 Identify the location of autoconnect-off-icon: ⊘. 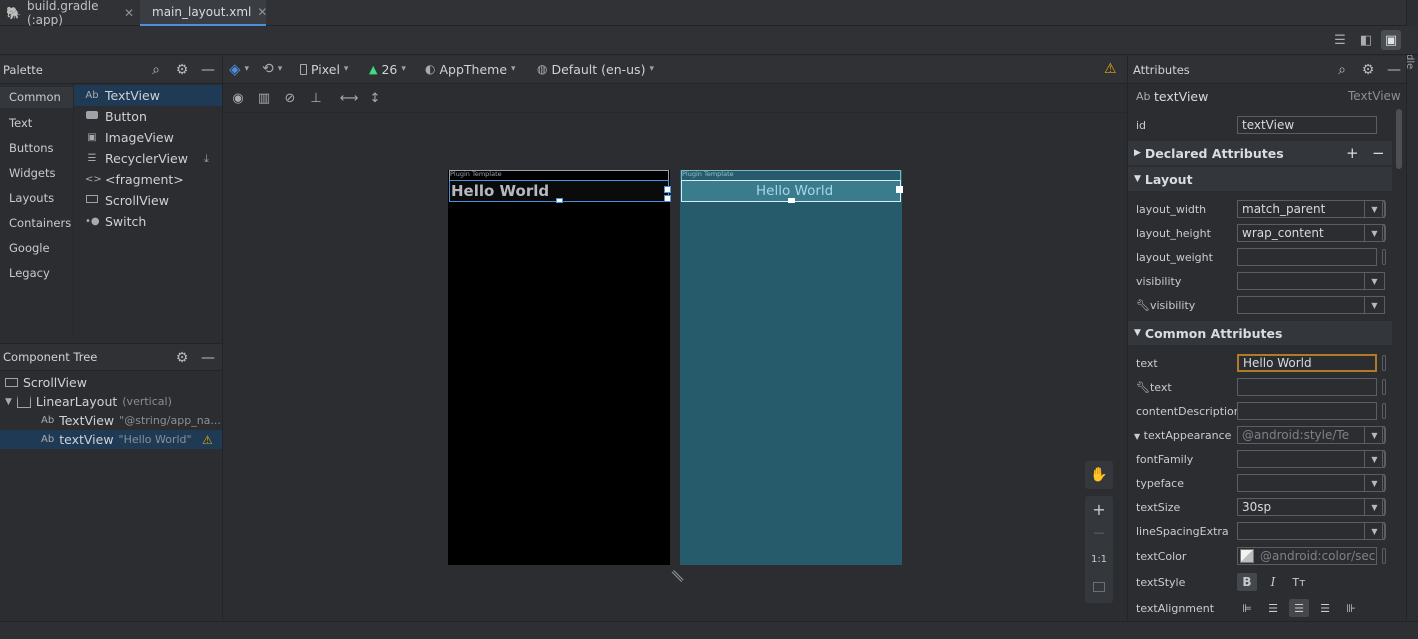
(290, 98).